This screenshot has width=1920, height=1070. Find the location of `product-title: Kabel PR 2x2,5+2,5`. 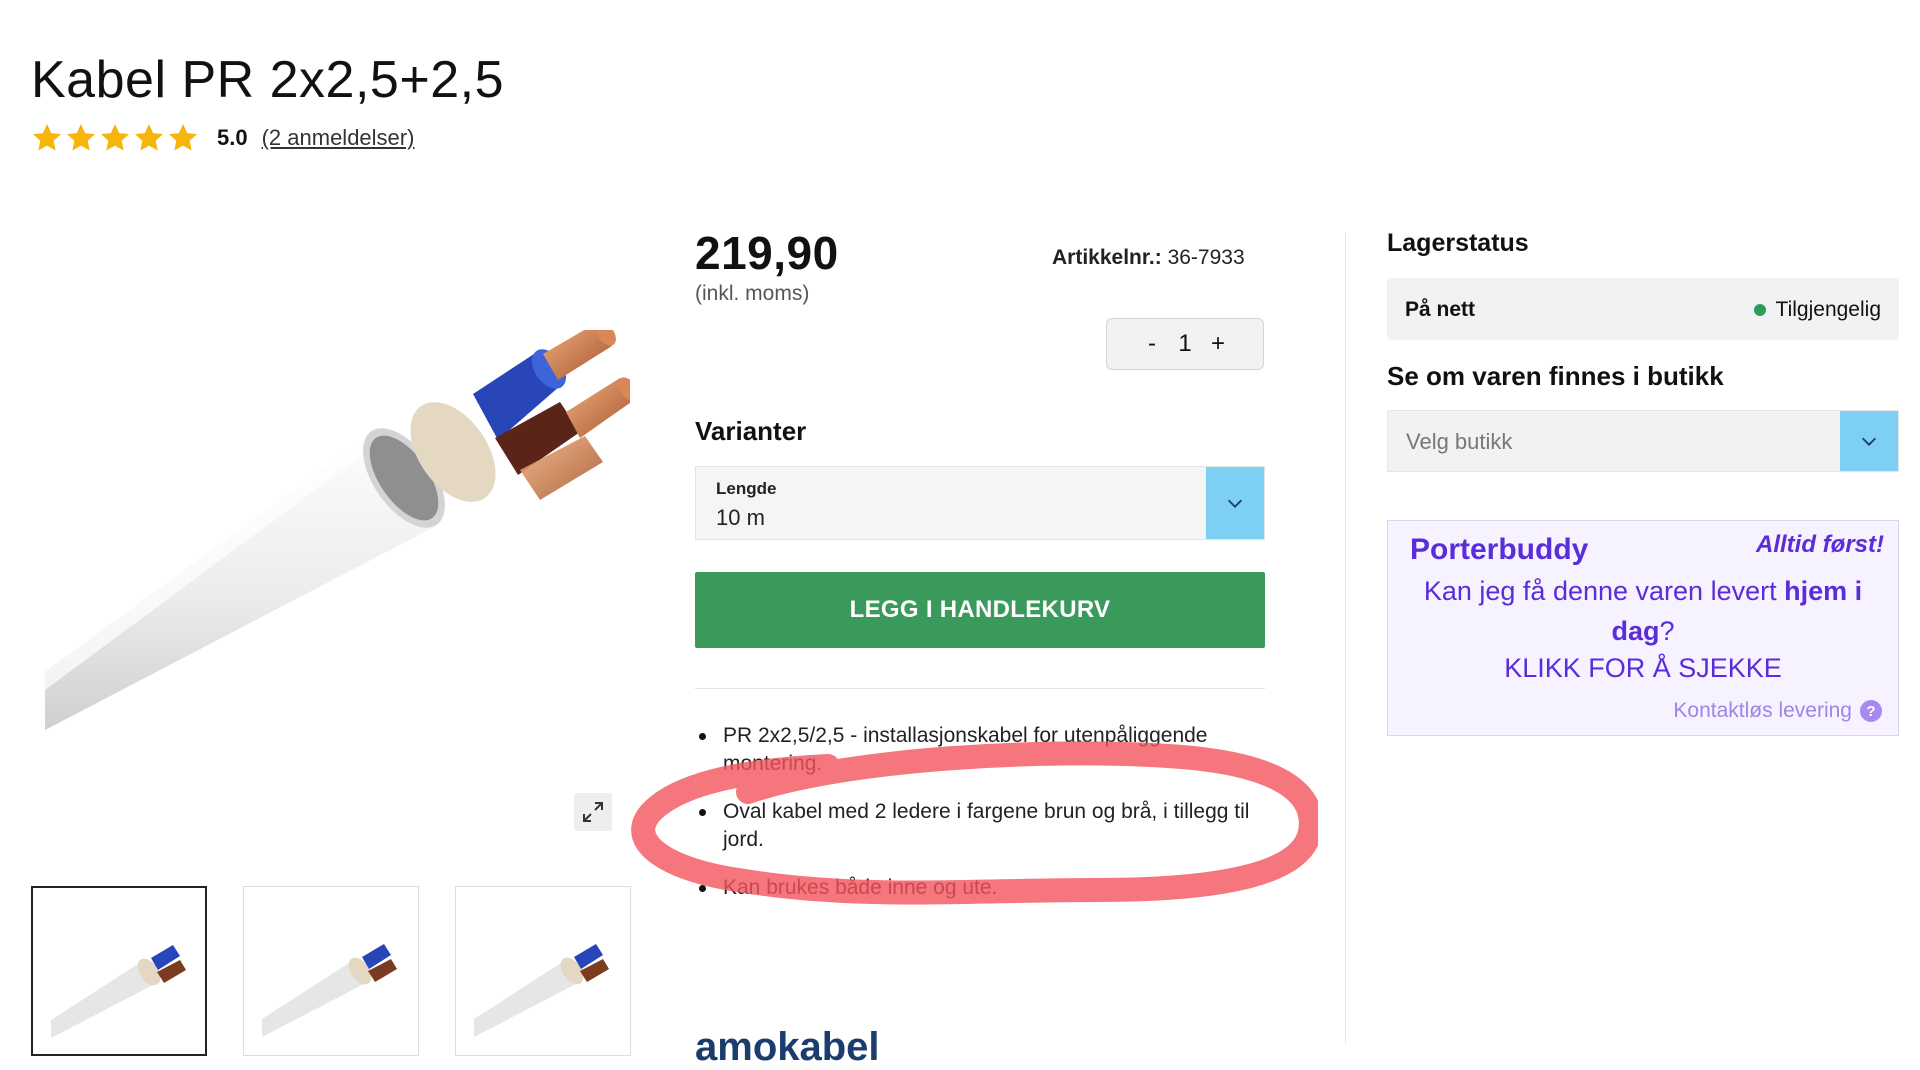

product-title: Kabel PR 2x2,5+2,5 is located at coordinates (267, 80).